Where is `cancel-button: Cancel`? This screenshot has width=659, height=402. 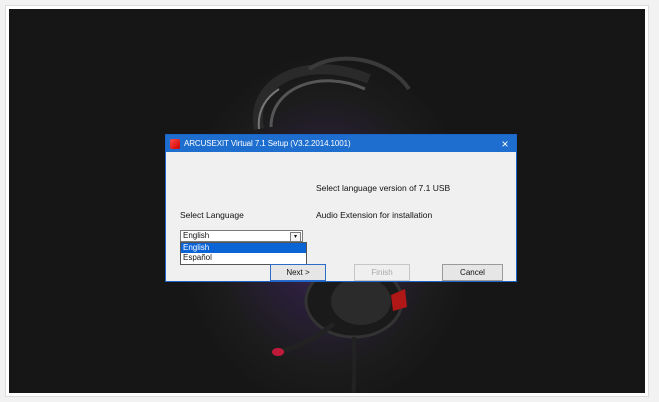
cancel-button: Cancel is located at coordinates (472, 272).